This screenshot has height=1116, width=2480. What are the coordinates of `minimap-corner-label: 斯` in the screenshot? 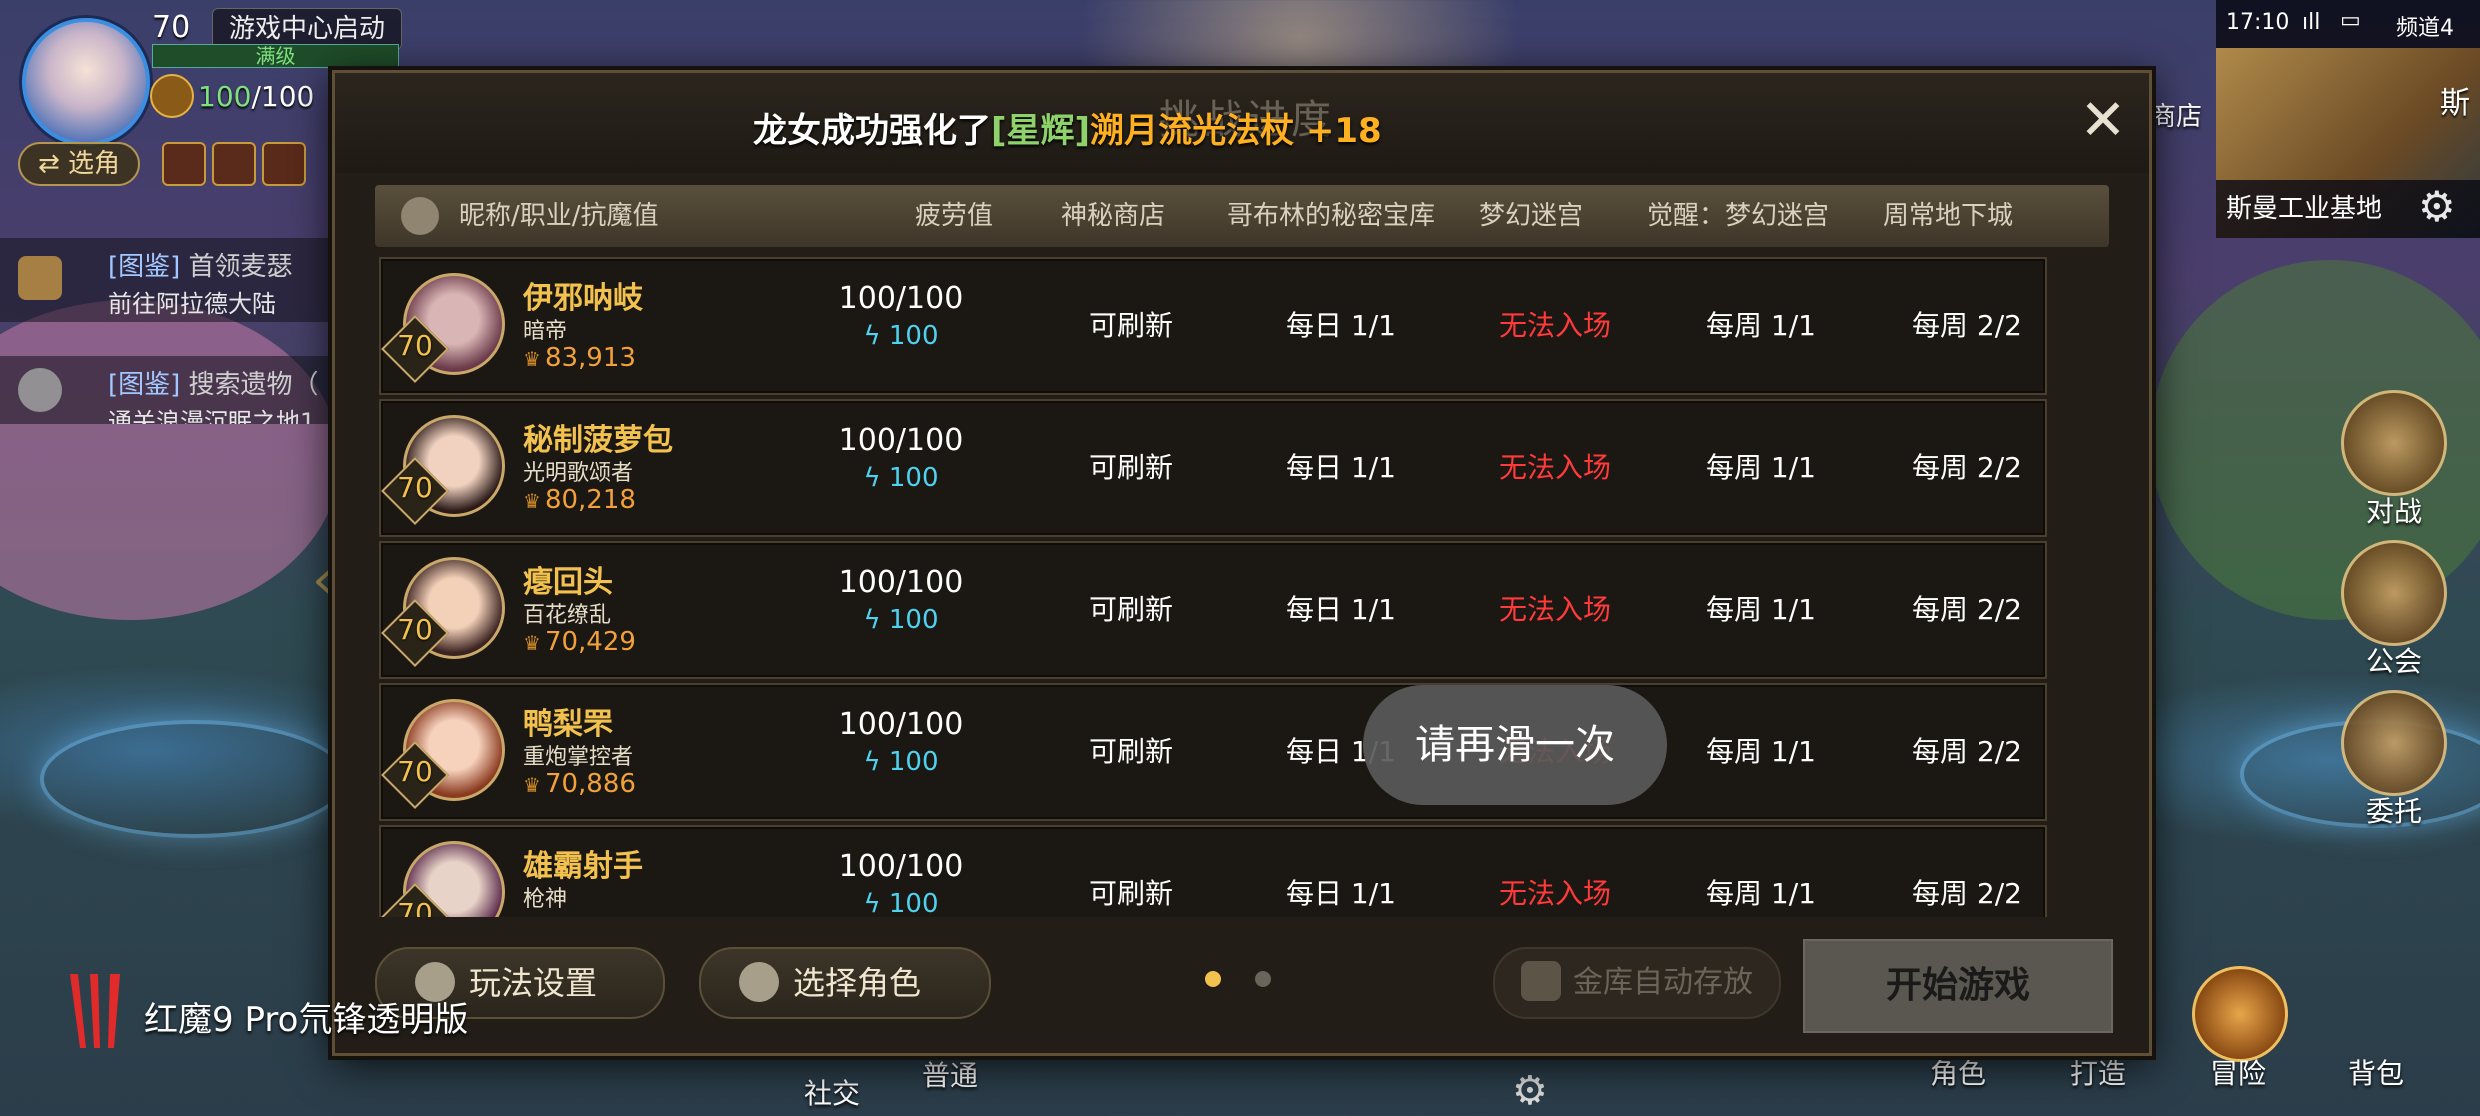 It's located at (2455, 103).